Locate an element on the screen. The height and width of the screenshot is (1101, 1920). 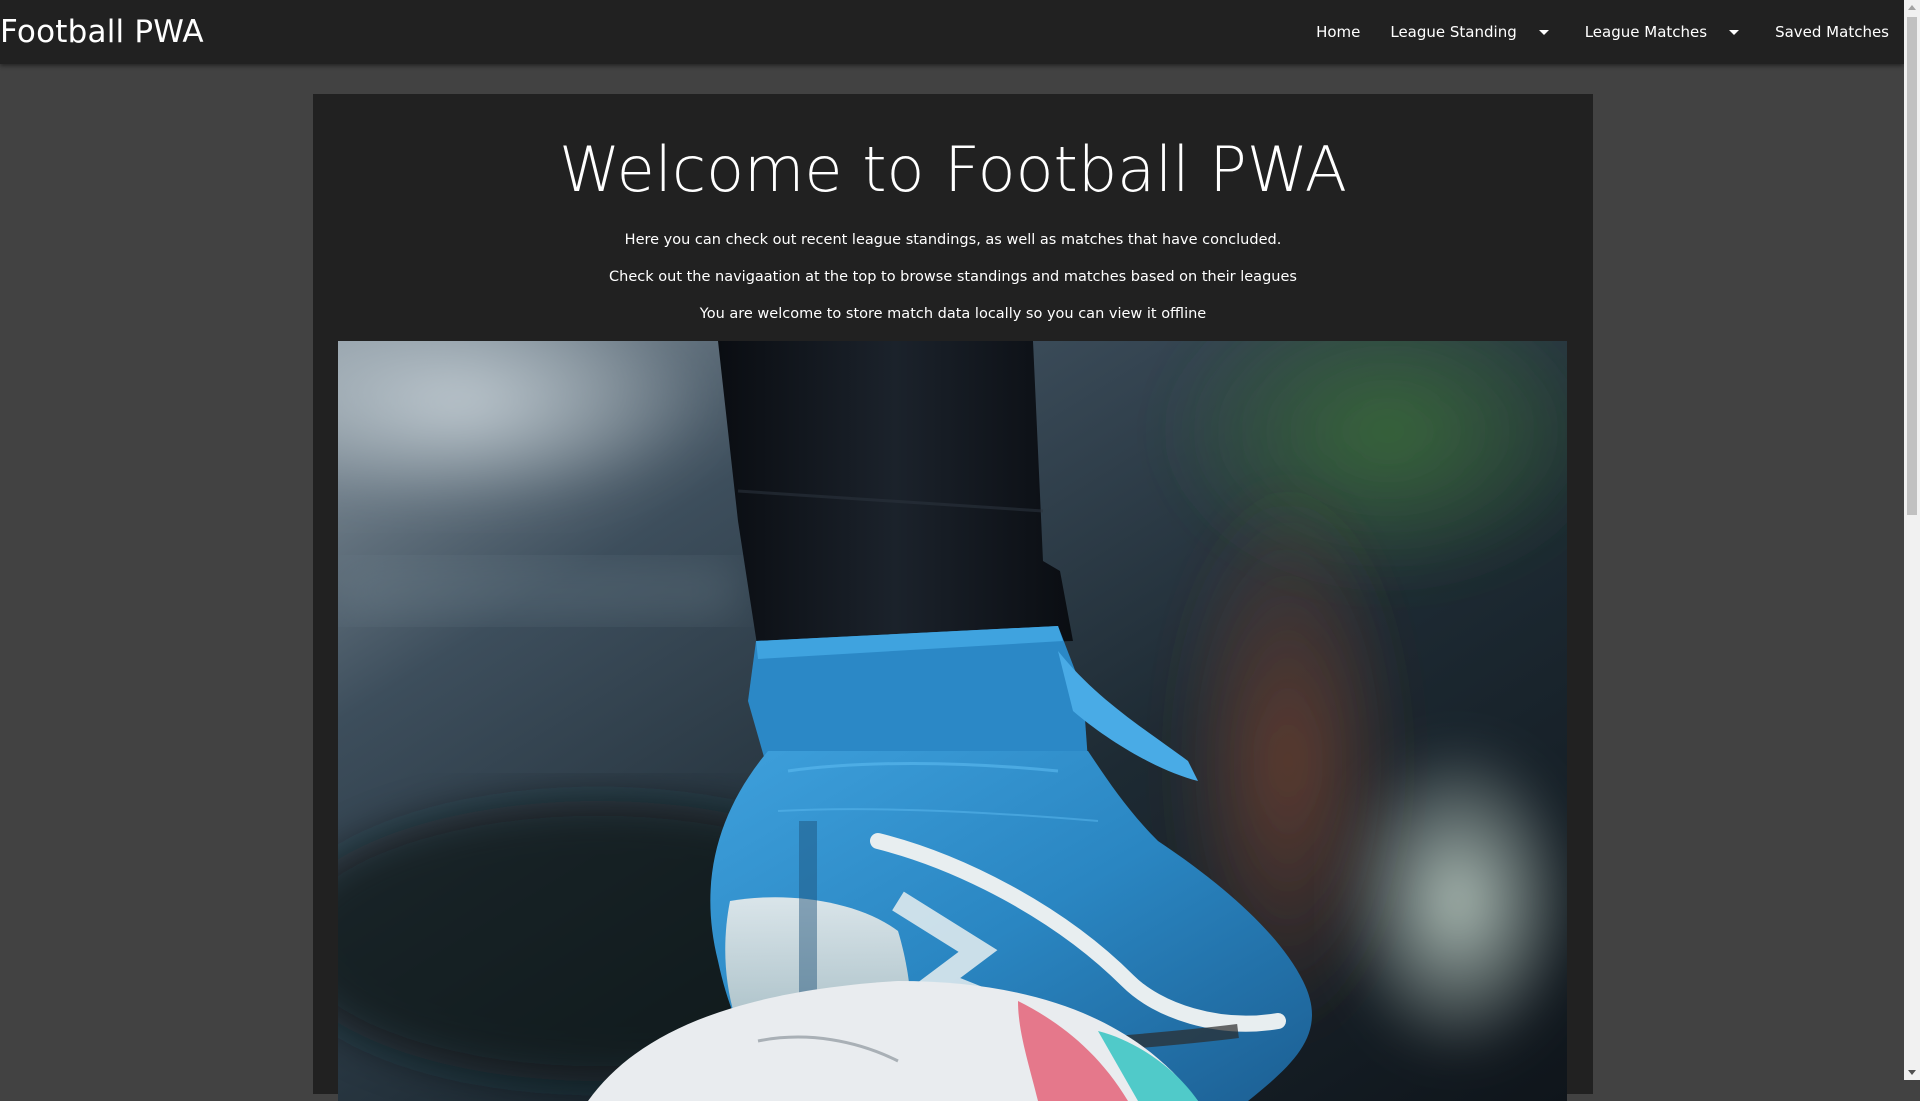
scroll-up-arrow-icon is located at coordinates (1912, 7).